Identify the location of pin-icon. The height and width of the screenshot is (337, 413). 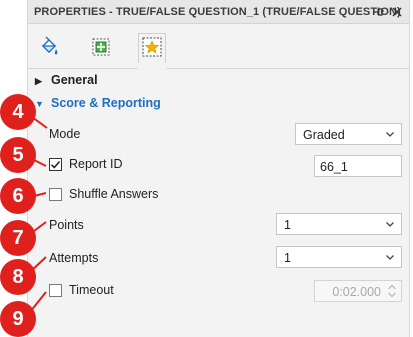
(379, 12).